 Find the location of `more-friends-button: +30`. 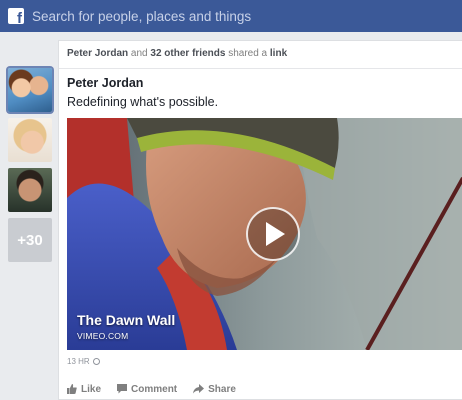

more-friends-button: +30 is located at coordinates (30, 240).